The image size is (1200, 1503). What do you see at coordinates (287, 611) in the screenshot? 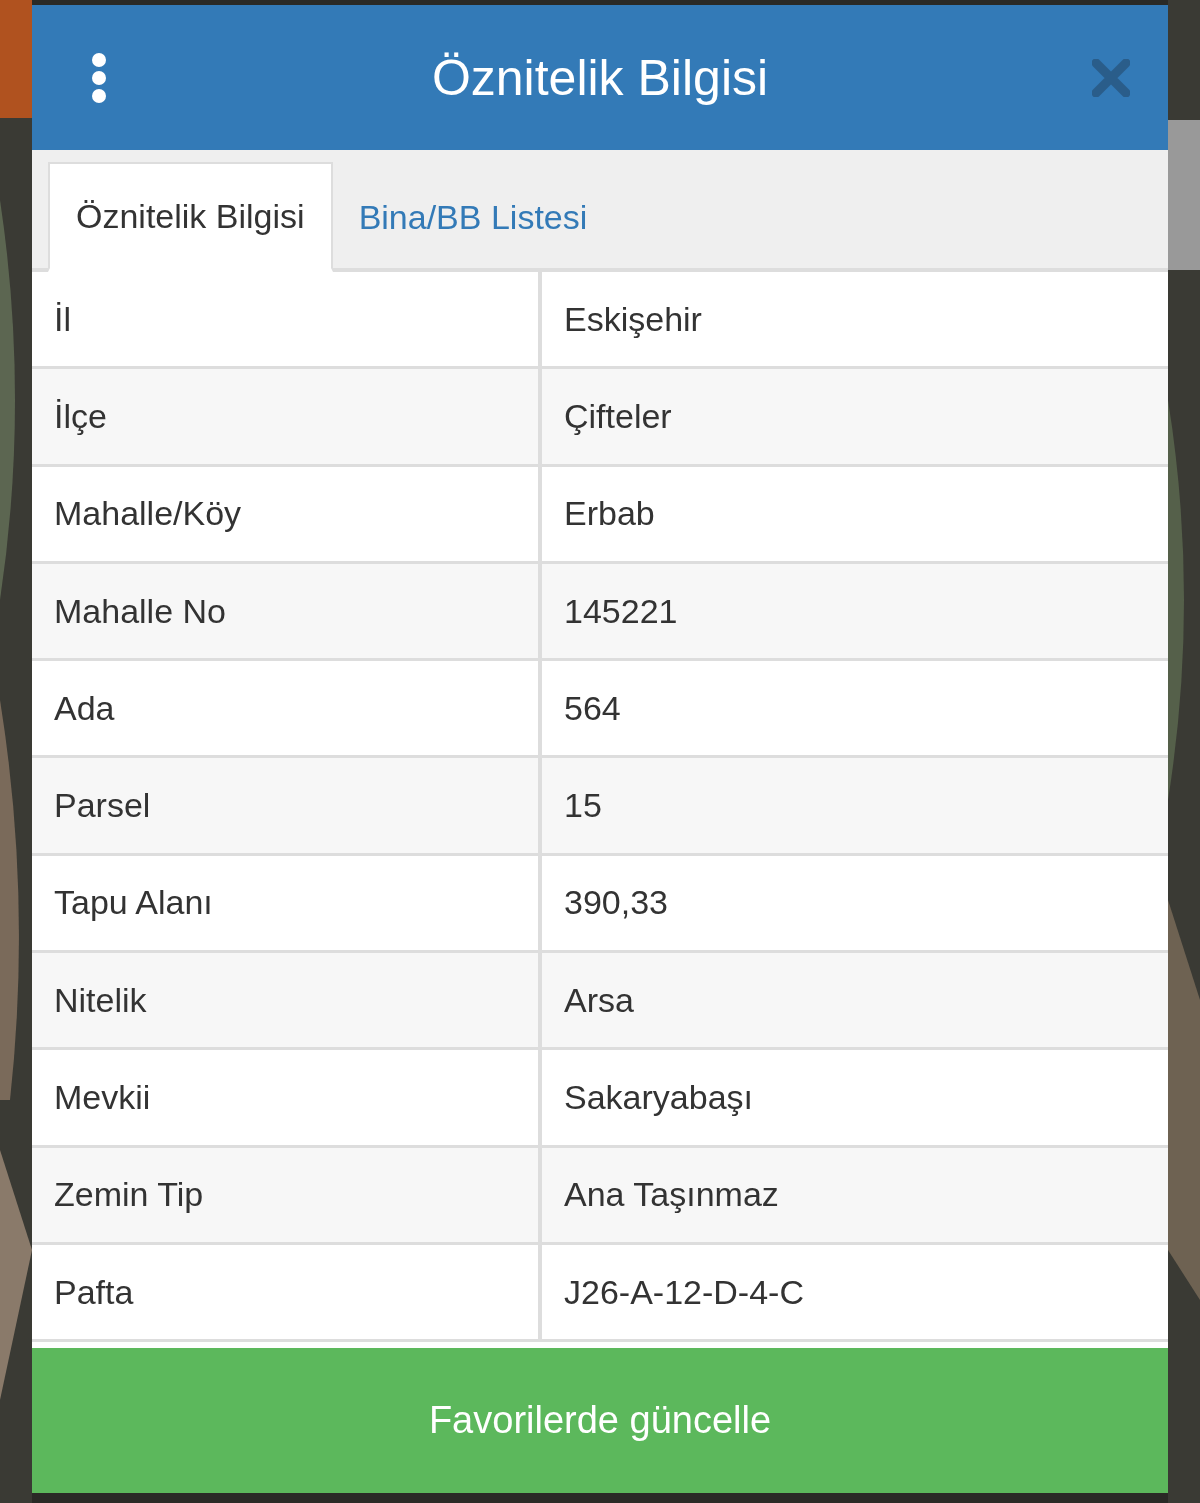
I see `table-cell: Mahalle No` at bounding box center [287, 611].